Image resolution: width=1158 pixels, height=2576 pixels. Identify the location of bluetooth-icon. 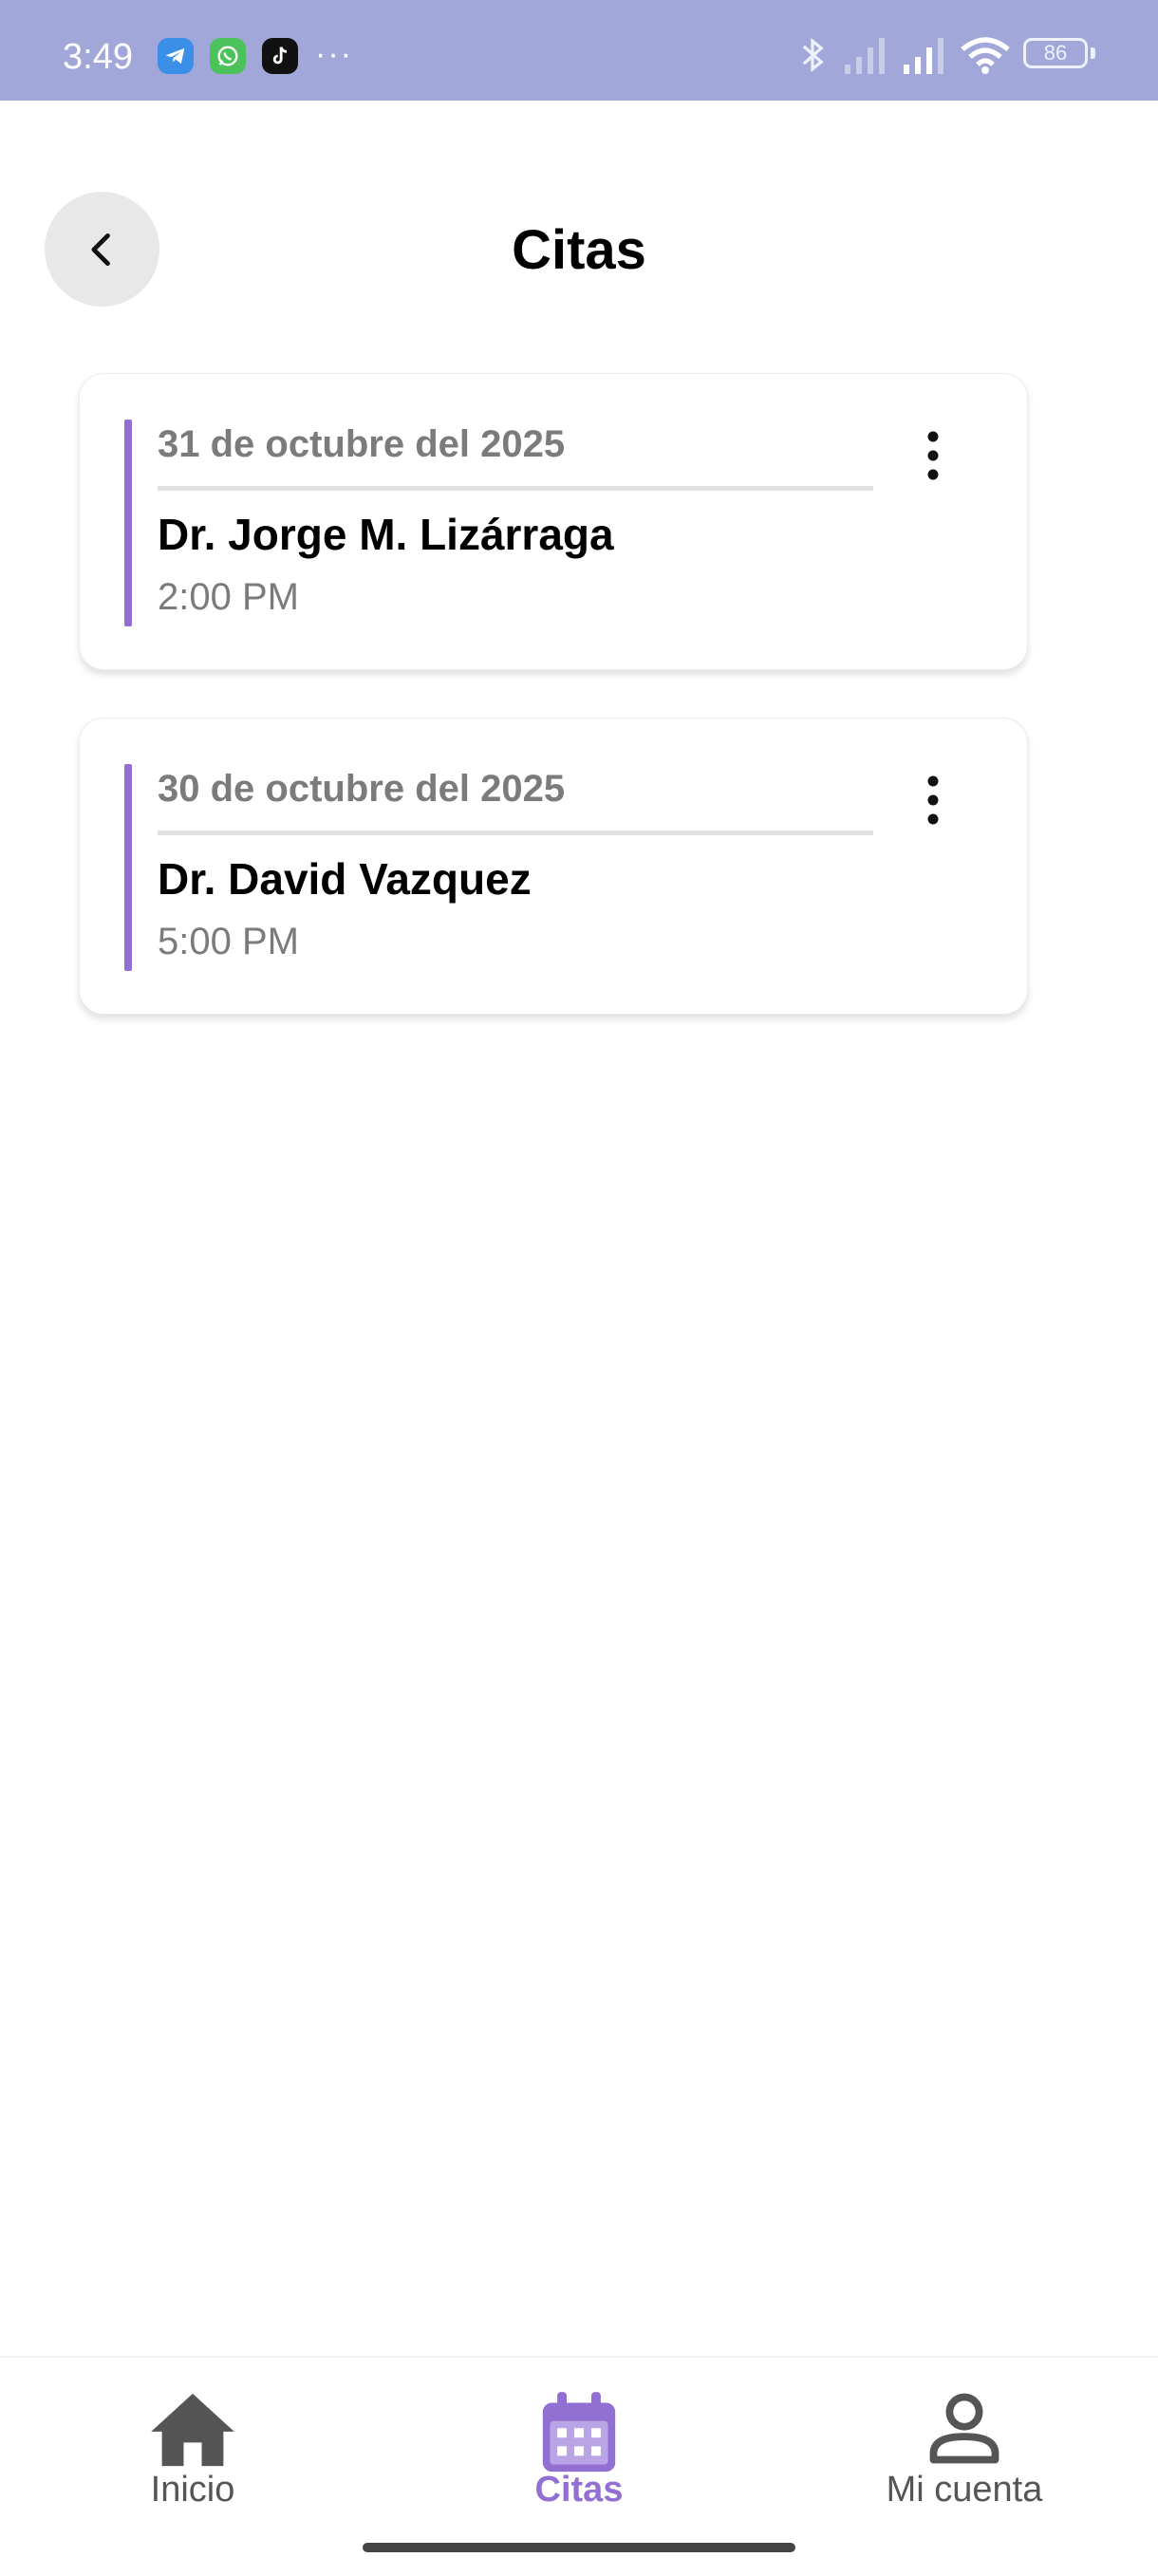
(813, 55).